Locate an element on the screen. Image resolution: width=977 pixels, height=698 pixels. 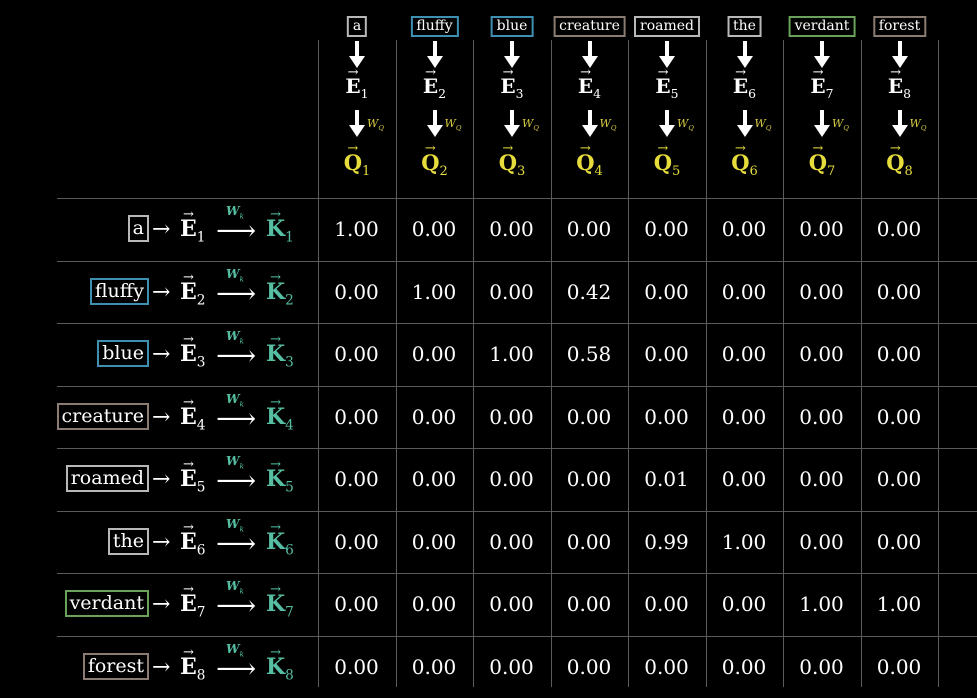
key-vector-5: → K5 is located at coordinates (280, 476).